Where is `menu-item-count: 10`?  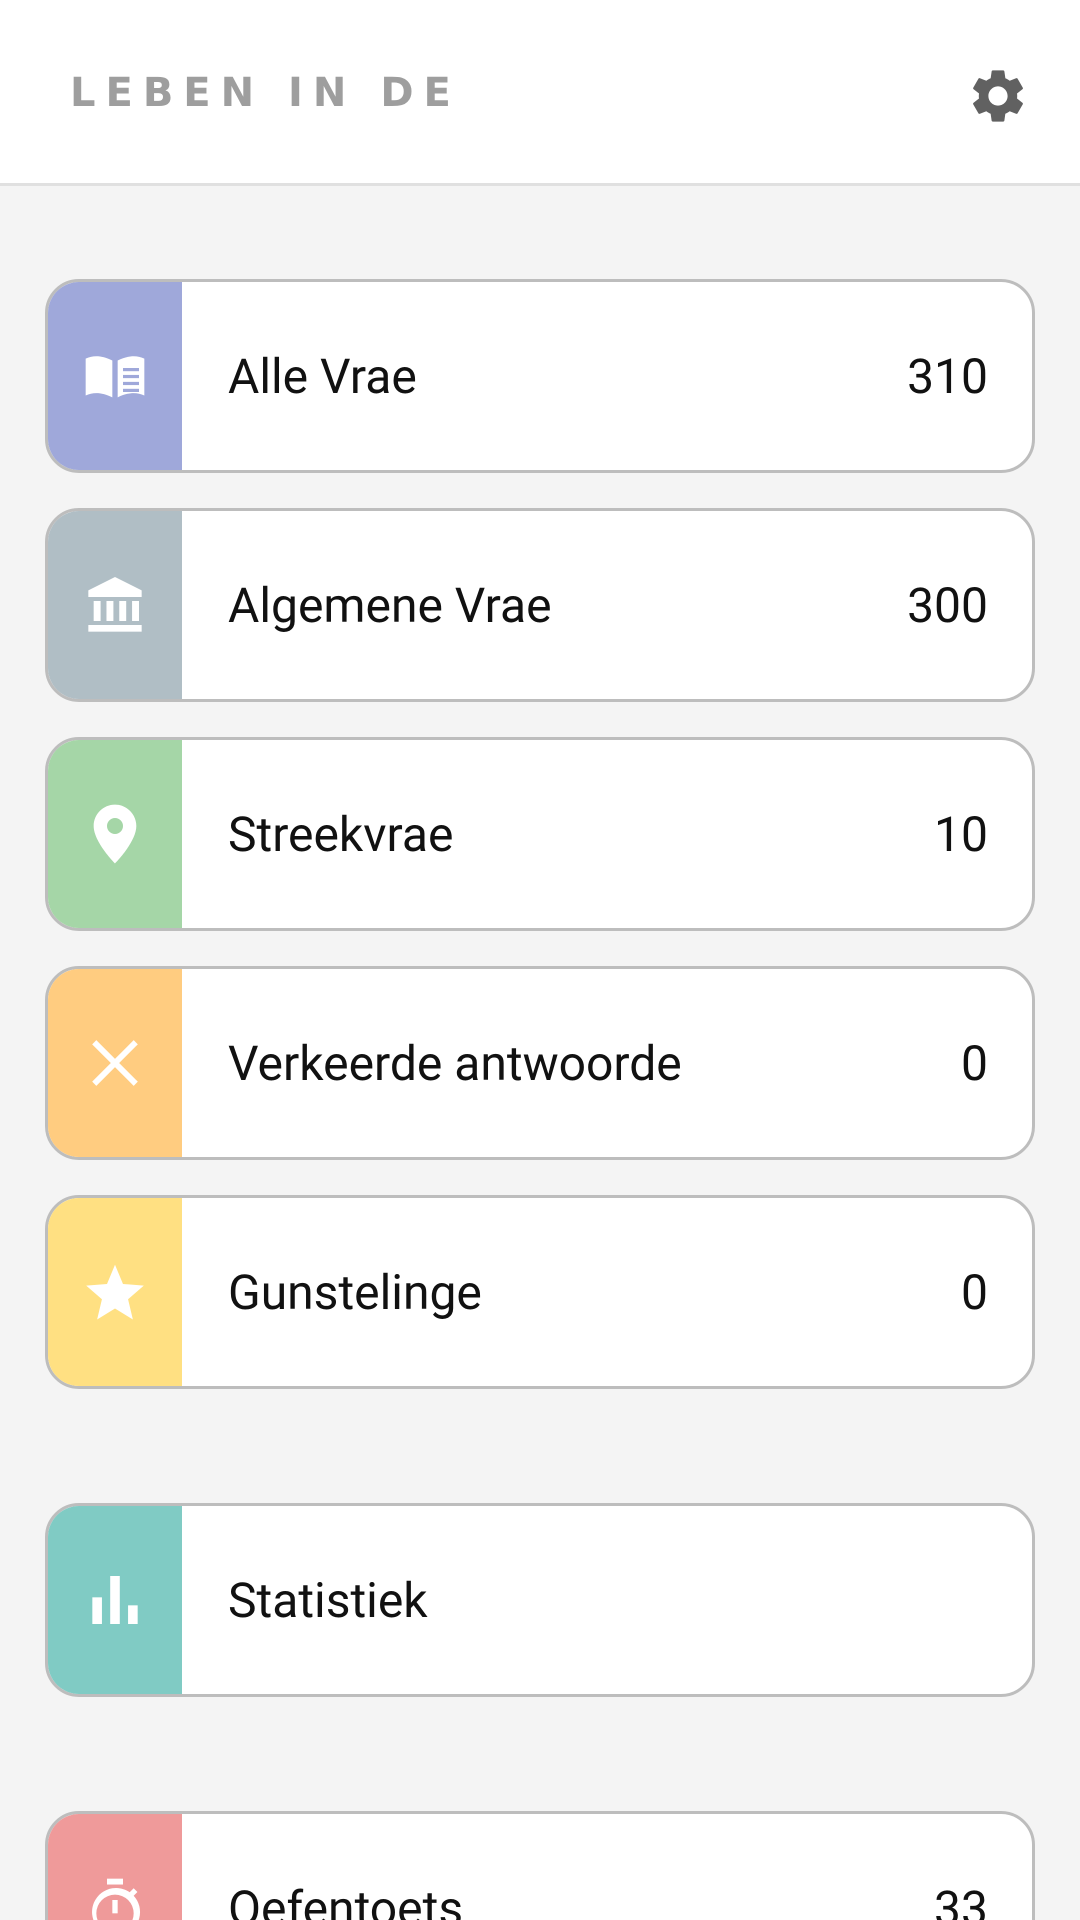
menu-item-count: 10 is located at coordinates (961, 834).